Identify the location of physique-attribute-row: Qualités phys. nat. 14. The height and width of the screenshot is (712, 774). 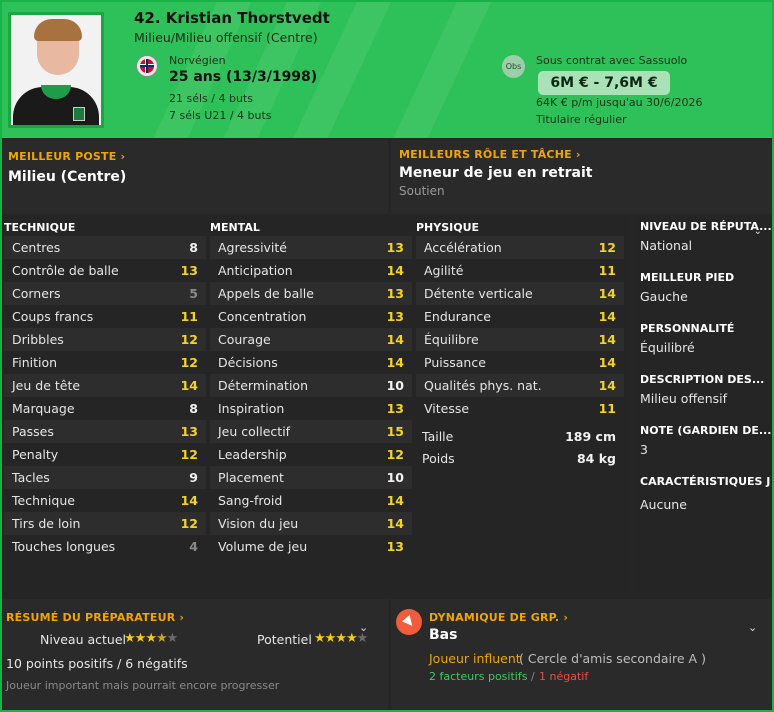
(520, 385).